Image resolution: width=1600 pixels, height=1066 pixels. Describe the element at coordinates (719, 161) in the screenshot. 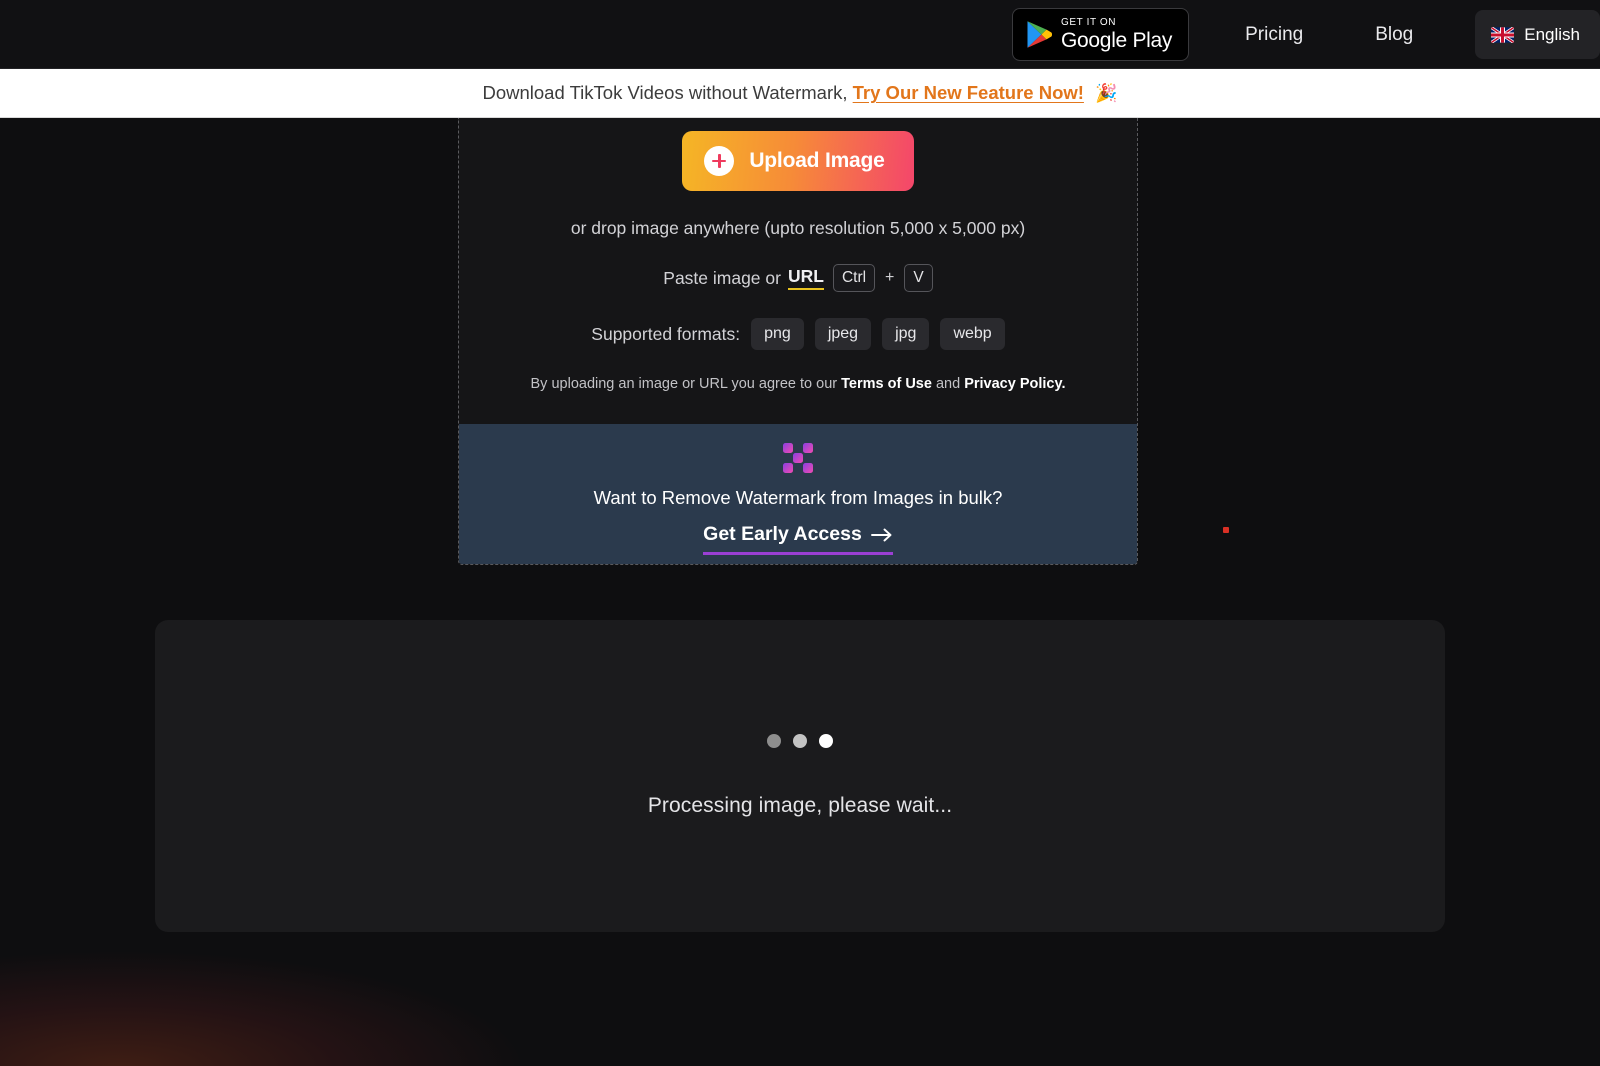

I see `plus-circle-icon` at that location.